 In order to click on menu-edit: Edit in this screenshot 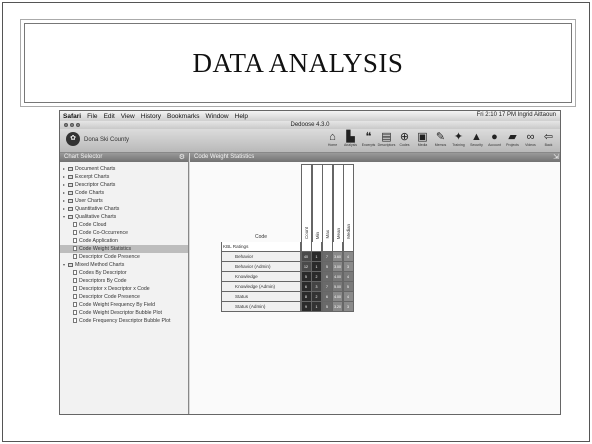, I will do `click(109, 116)`.